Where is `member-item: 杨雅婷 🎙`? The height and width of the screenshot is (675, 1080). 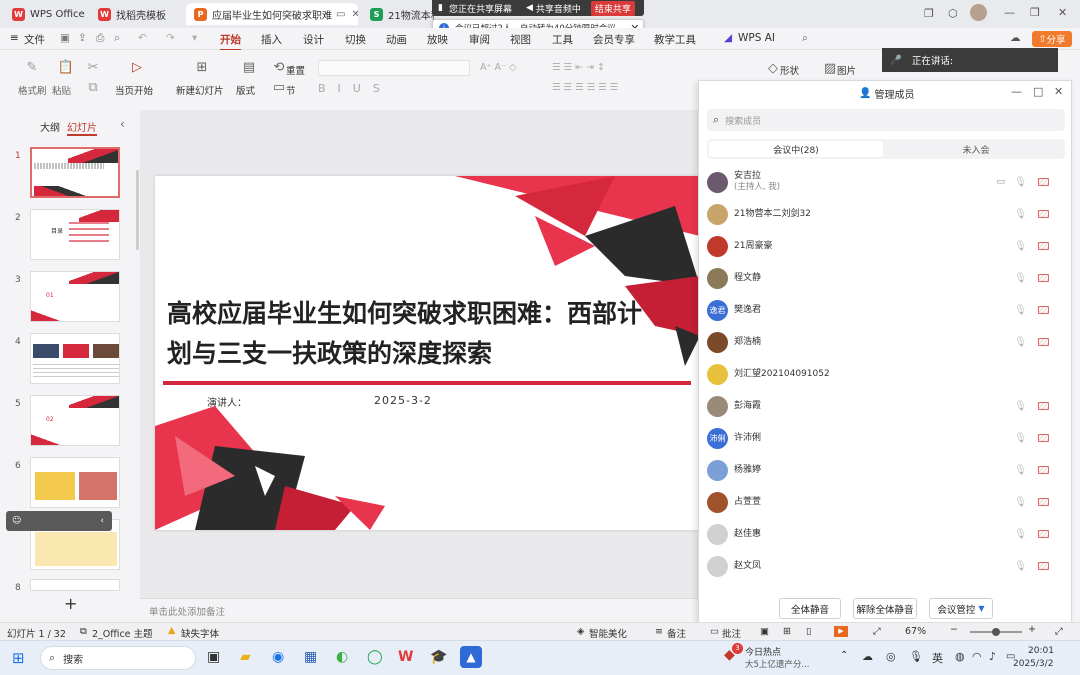
member-item: 杨雅婷 🎙 is located at coordinates (882, 470).